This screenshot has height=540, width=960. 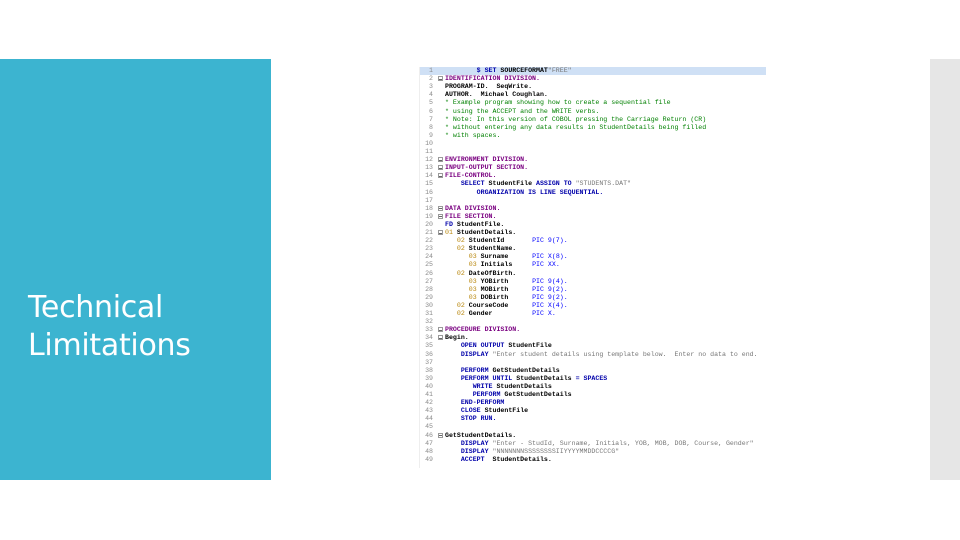 What do you see at coordinates (431, 119) in the screenshot?
I see `line-number: 7` at bounding box center [431, 119].